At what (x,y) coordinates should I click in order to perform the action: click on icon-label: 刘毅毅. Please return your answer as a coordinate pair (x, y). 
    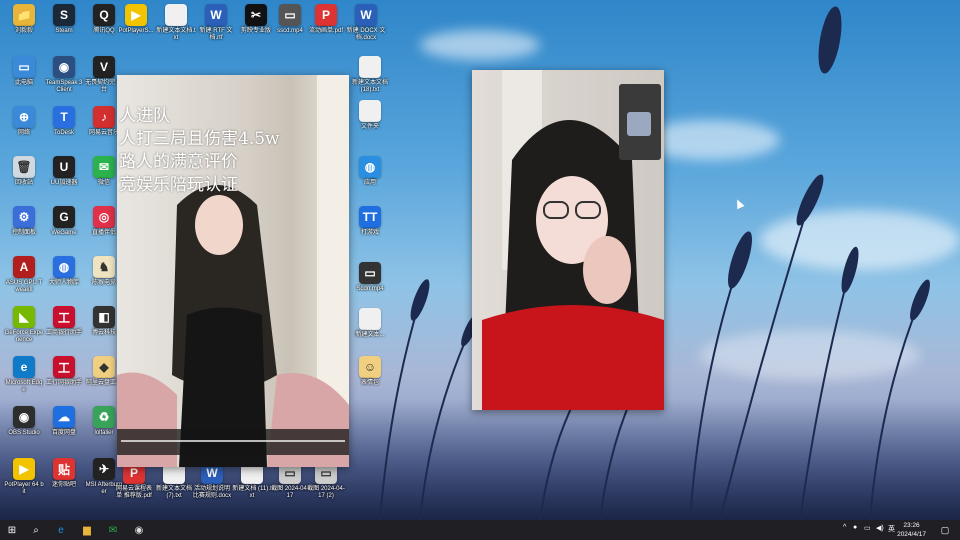
    Looking at the image, I should click on (23, 31).